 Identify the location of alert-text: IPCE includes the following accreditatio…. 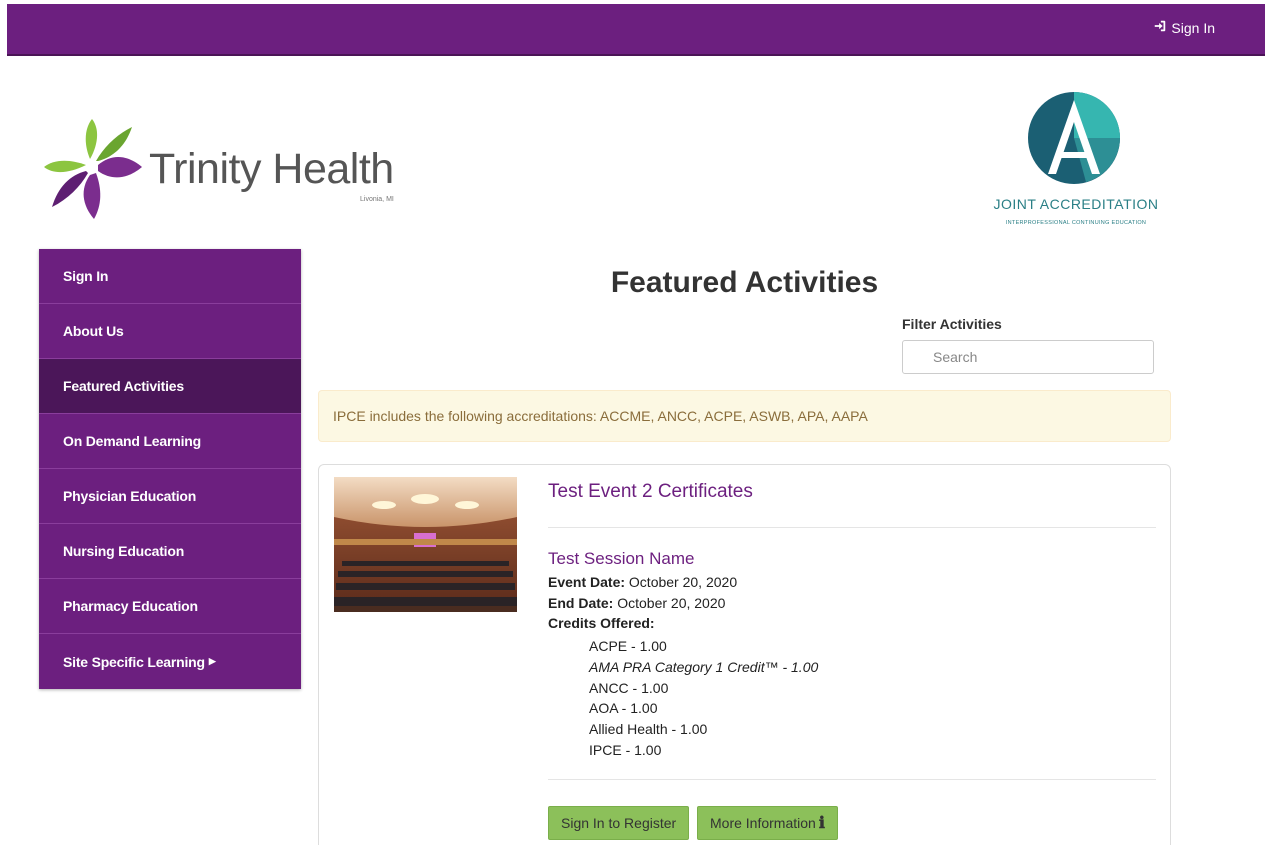
(600, 416).